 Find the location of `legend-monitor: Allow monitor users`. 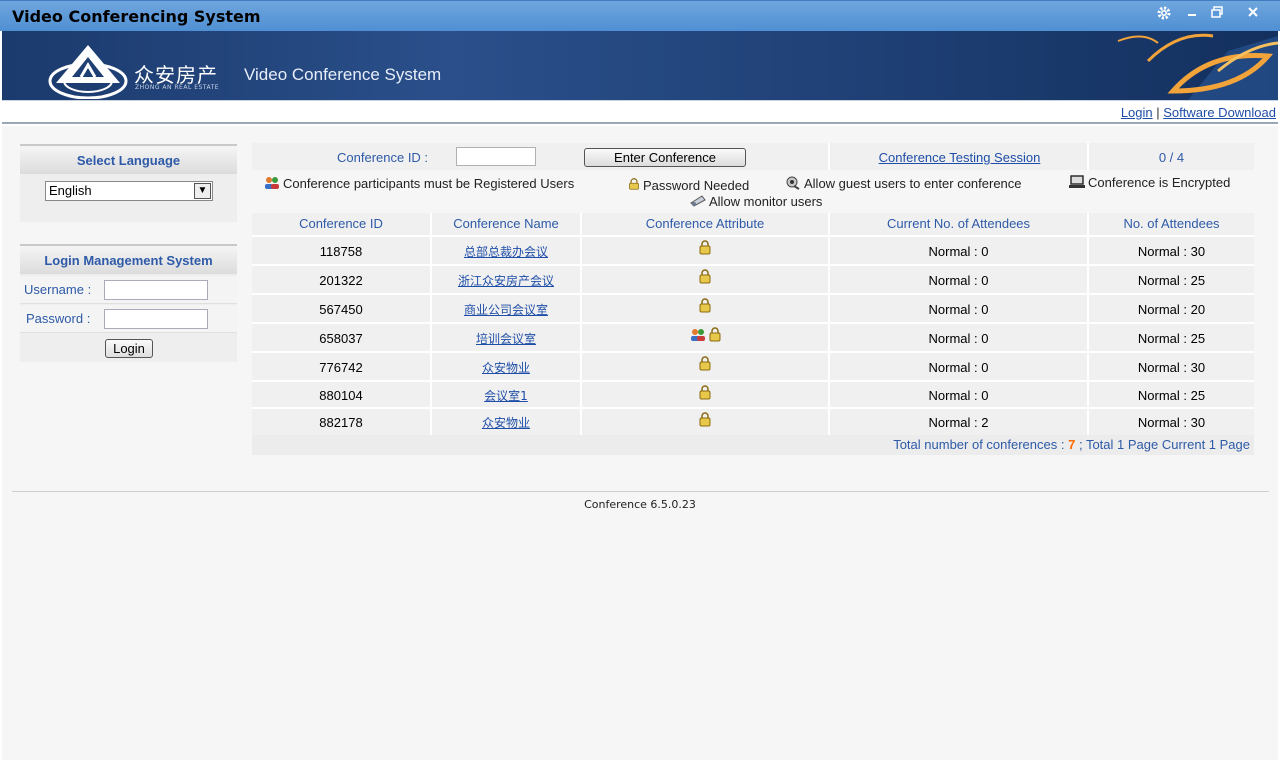

legend-monitor: Allow monitor users is located at coordinates (756, 201).